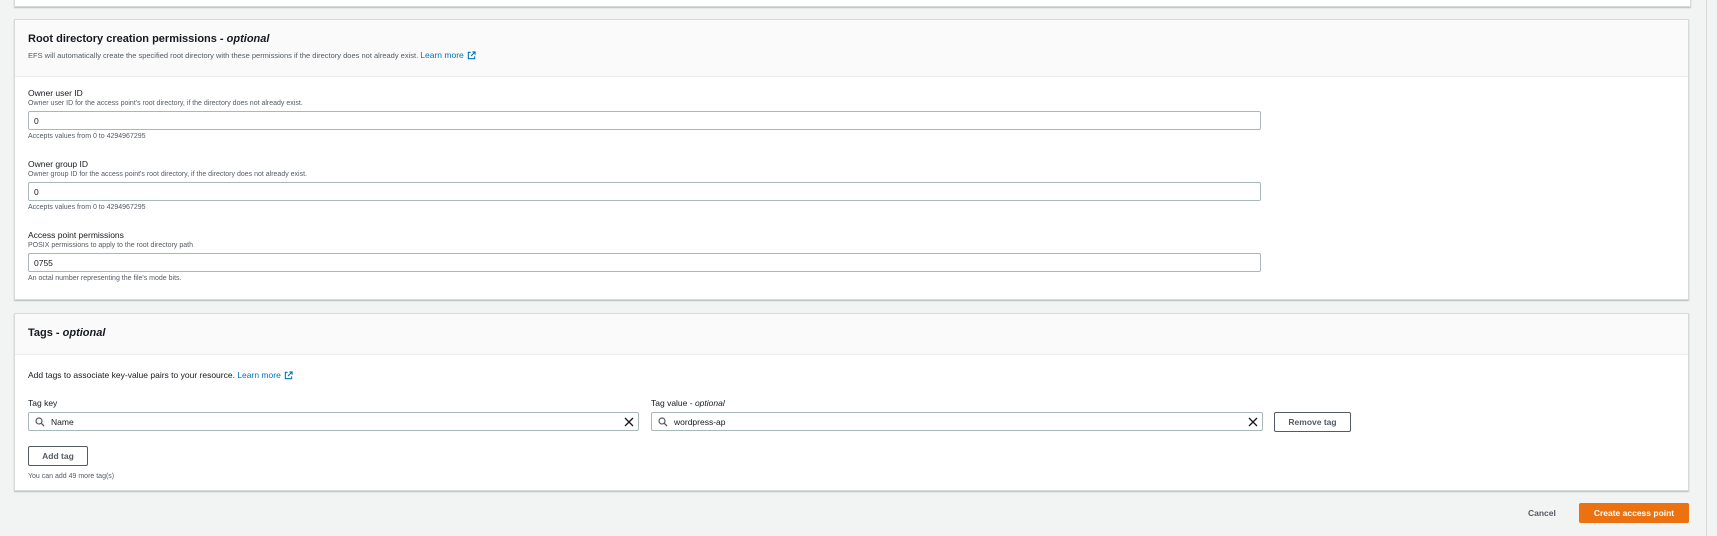 Image resolution: width=1717 pixels, height=536 pixels. What do you see at coordinates (58, 164) in the screenshot?
I see `owner-group-id-label: Owner group ID` at bounding box center [58, 164].